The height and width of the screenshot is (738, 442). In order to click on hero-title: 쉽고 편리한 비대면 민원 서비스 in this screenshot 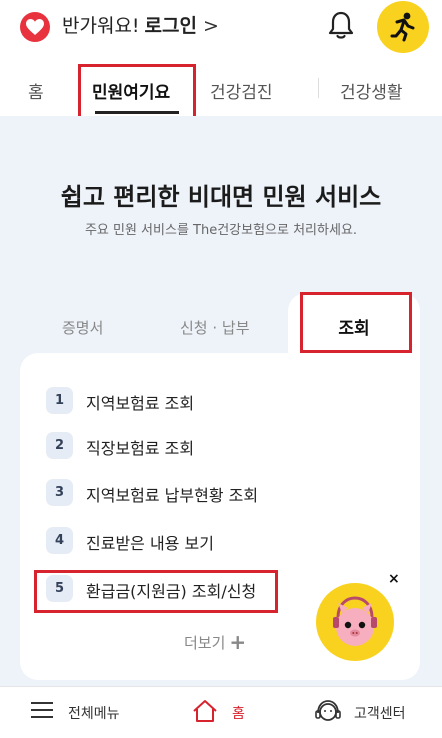, I will do `click(221, 197)`.